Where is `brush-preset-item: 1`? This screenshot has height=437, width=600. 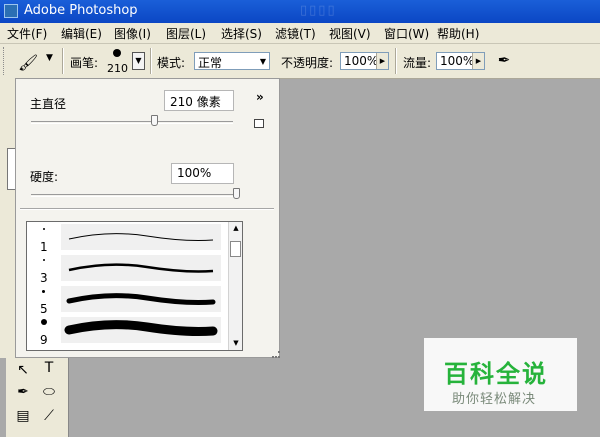 brush-preset-item: 1 is located at coordinates (127, 239).